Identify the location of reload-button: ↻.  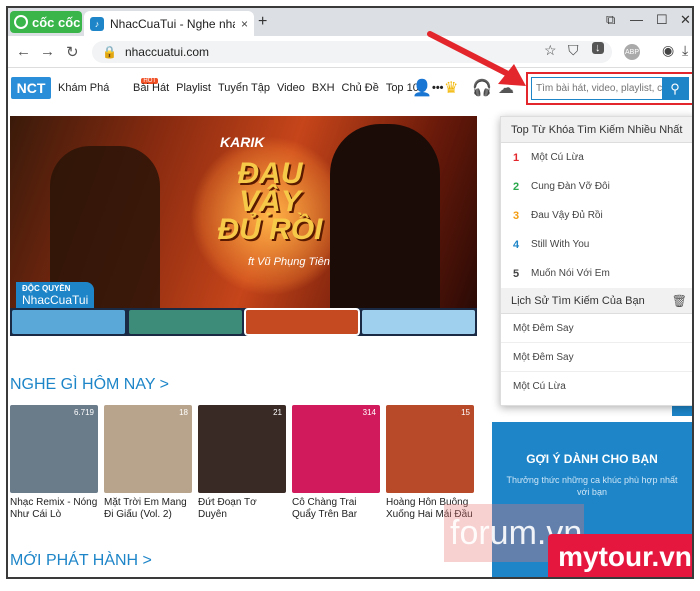
(72, 52).